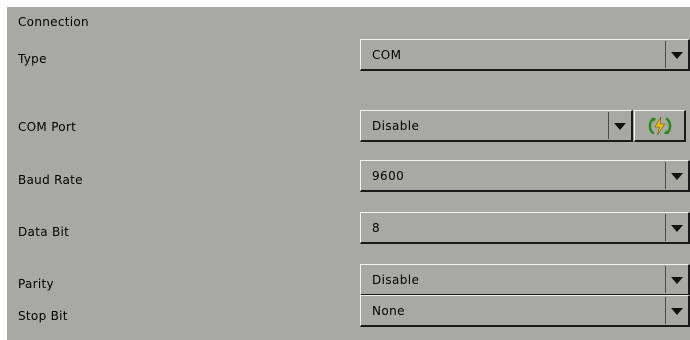 Image resolution: width=690 pixels, height=340 pixels. What do you see at coordinates (525, 280) in the screenshot?
I see `parity-select: Disable` at bounding box center [525, 280].